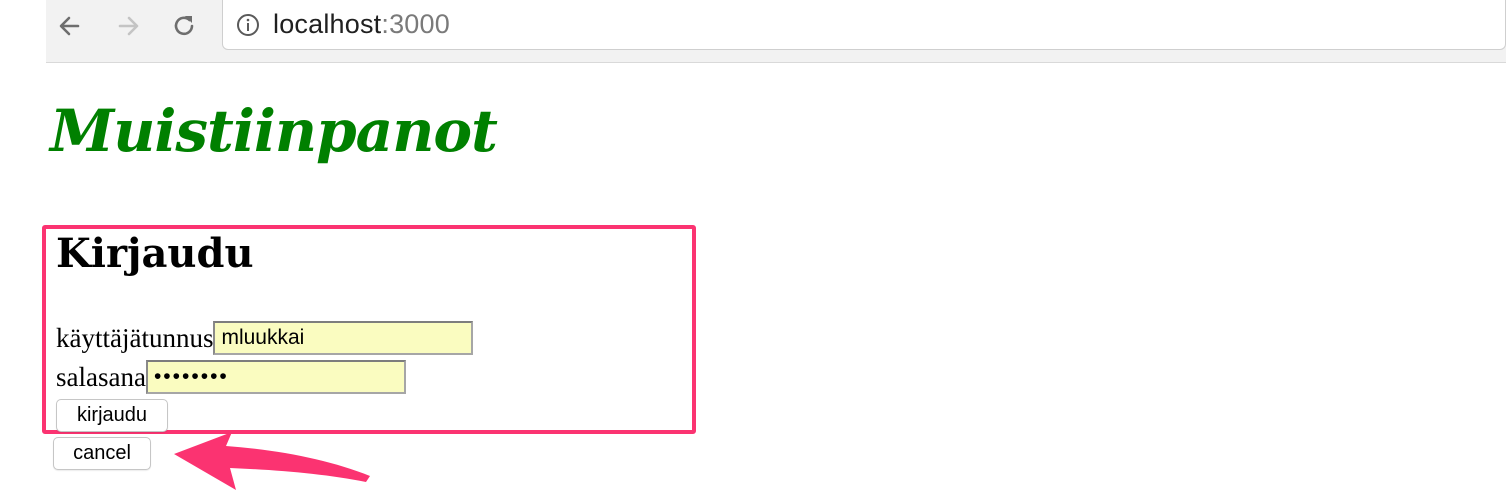 This screenshot has width=1506, height=498. I want to click on back-arrow-icon, so click(69, 26).